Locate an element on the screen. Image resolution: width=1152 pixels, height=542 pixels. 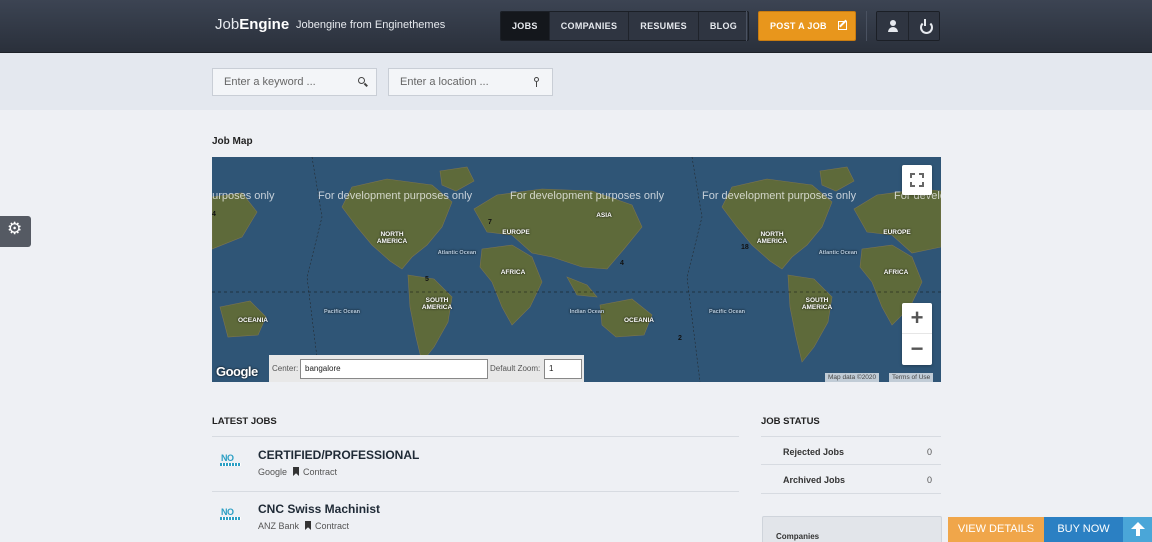
settings-tab: ⚙ is located at coordinates (15, 231).